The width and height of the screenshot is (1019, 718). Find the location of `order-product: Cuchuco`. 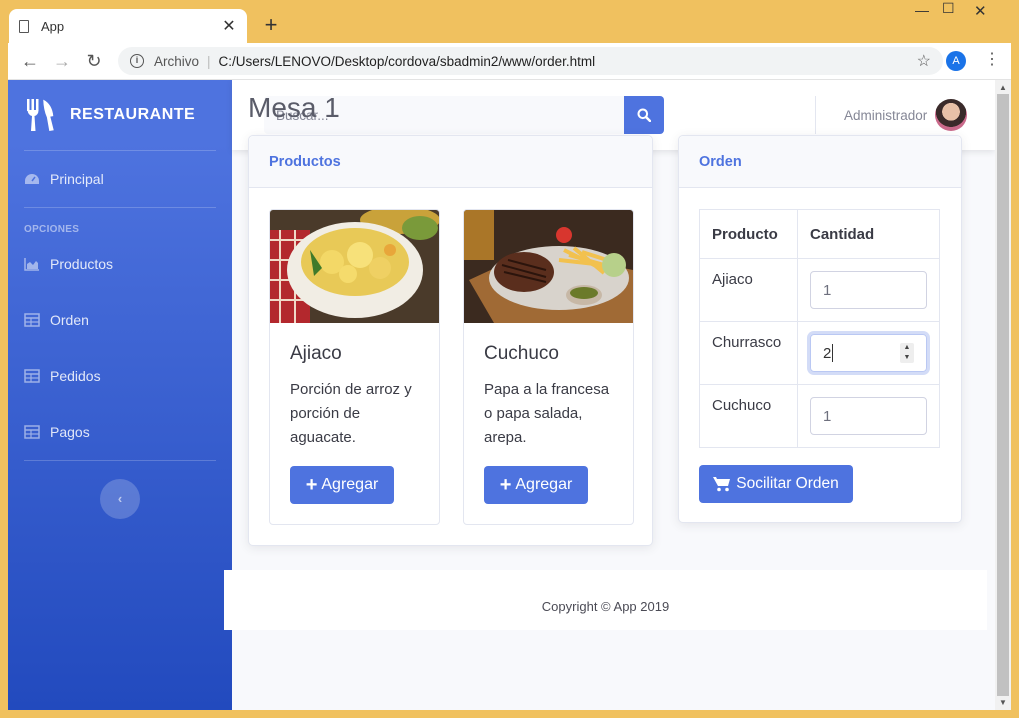

order-product: Cuchuco is located at coordinates (748, 416).